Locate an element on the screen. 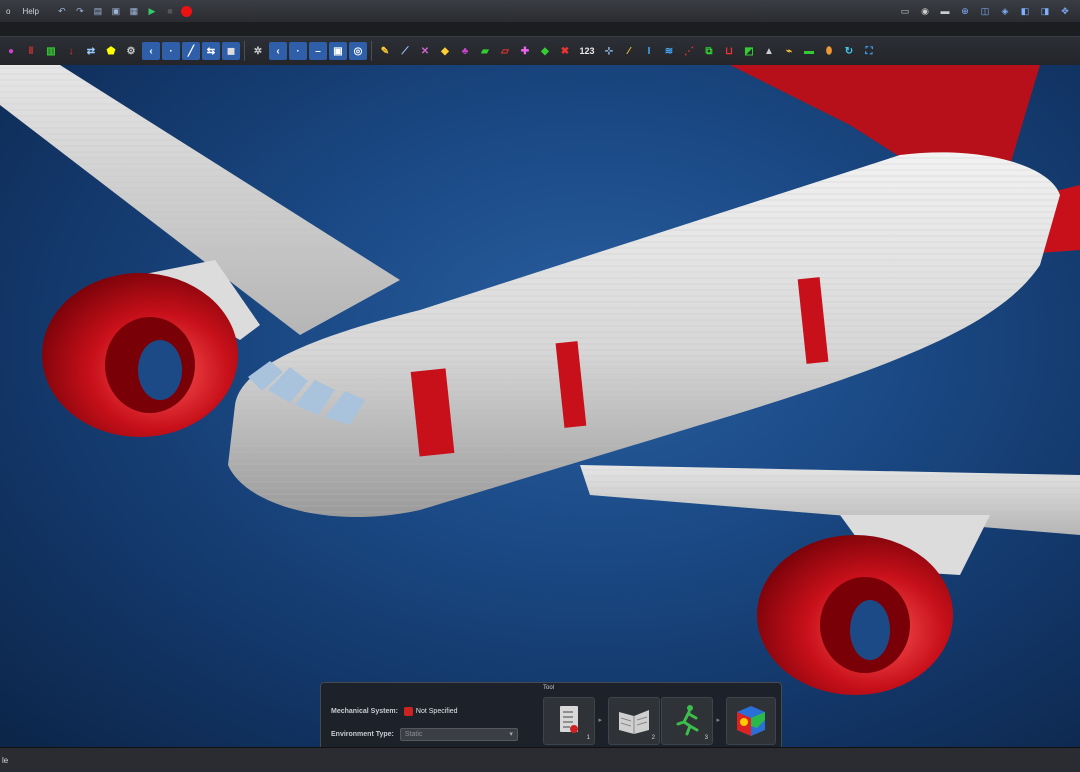 This screenshot has width=1080, height=772. pencil-icon: ✎ is located at coordinates (385, 51).